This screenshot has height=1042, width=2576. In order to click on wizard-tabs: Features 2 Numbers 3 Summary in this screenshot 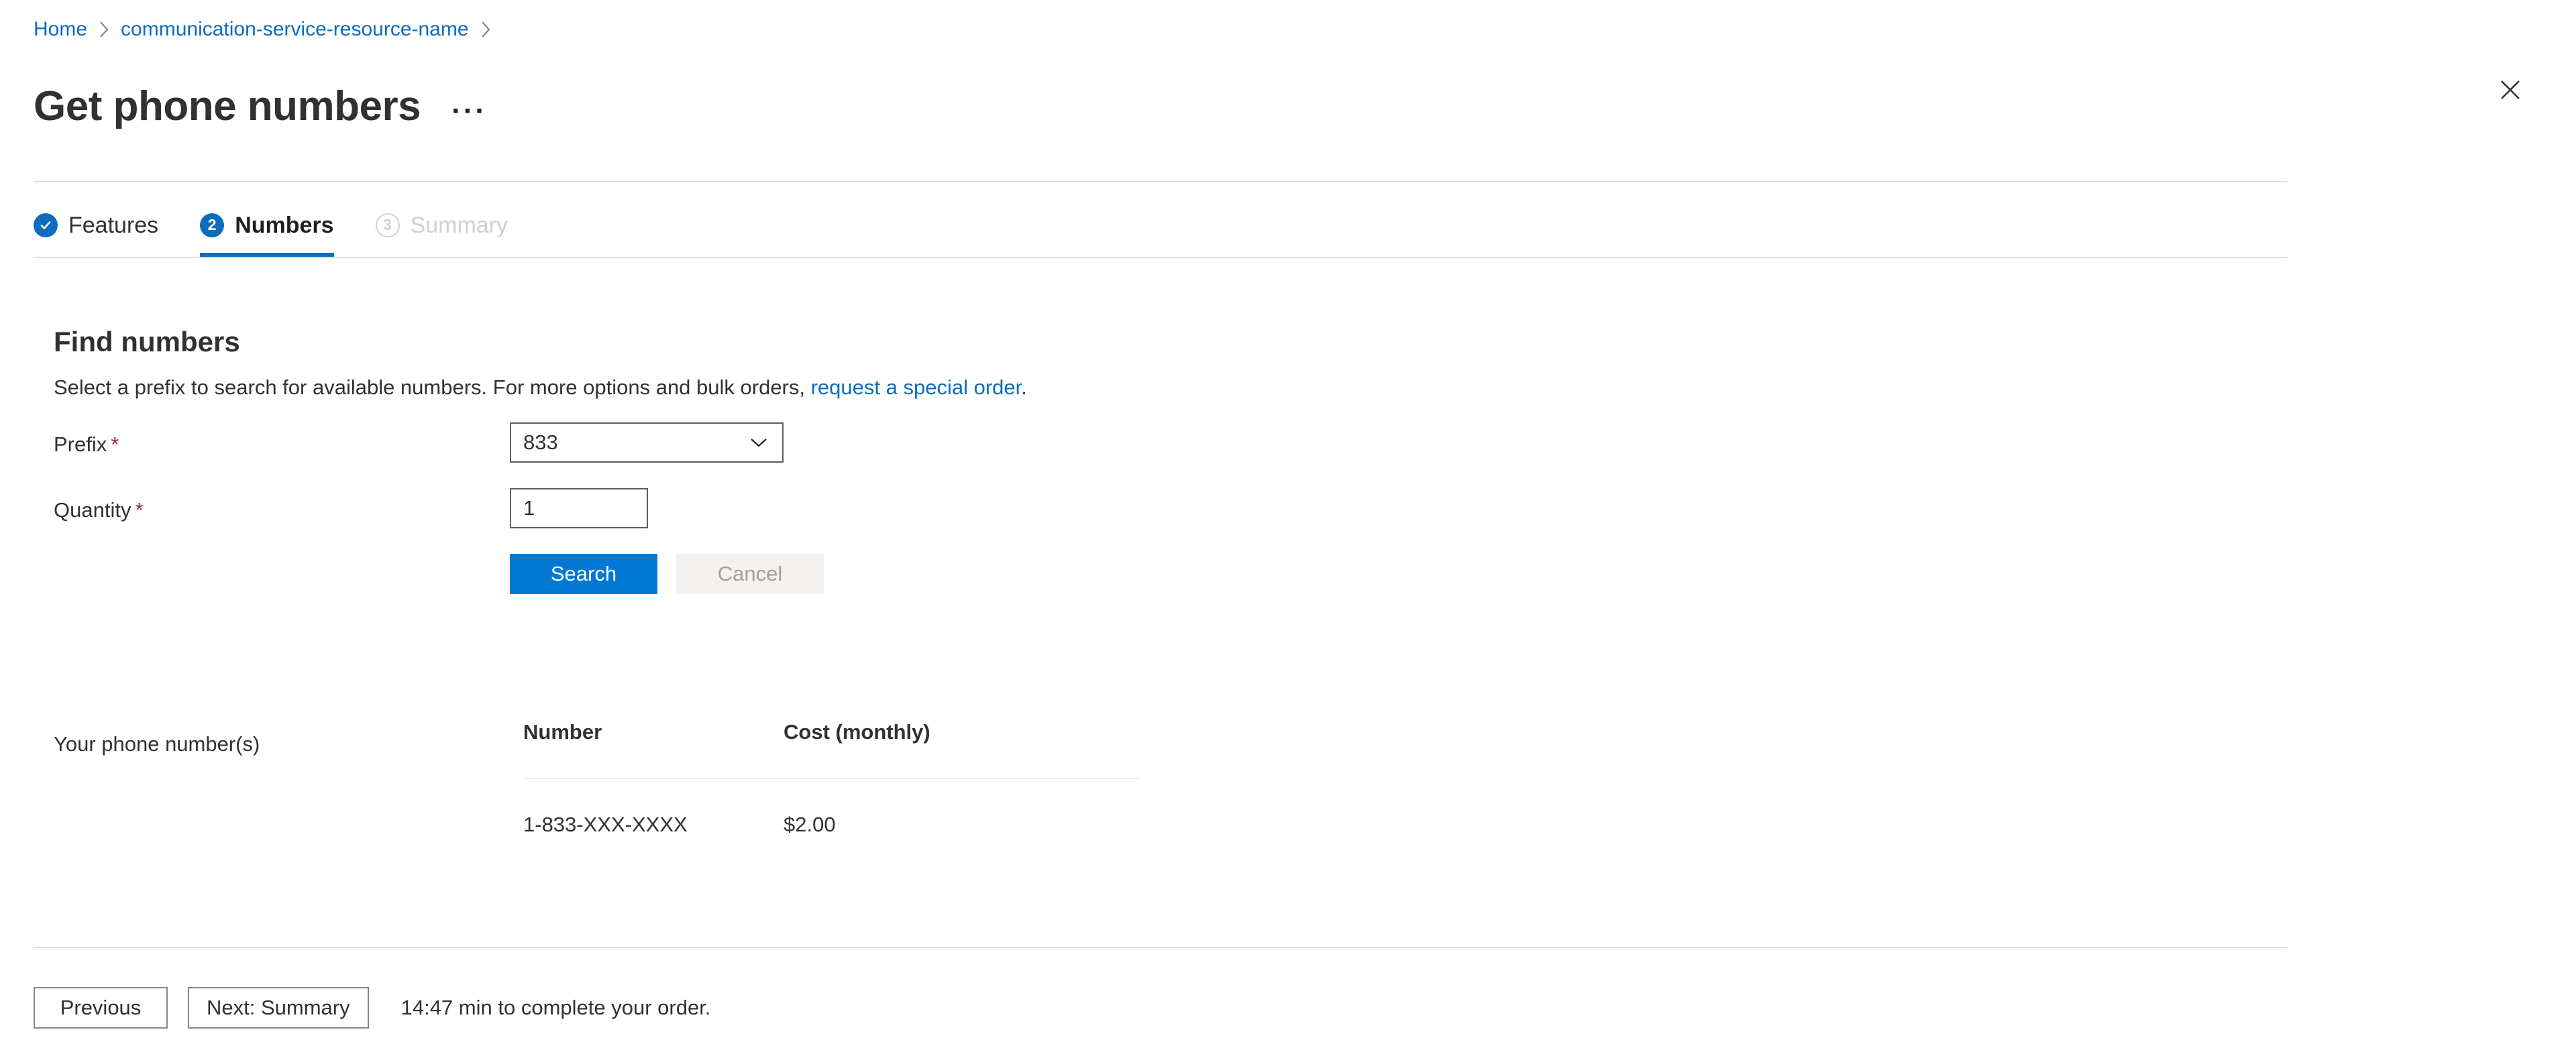, I will do `click(291, 225)`.